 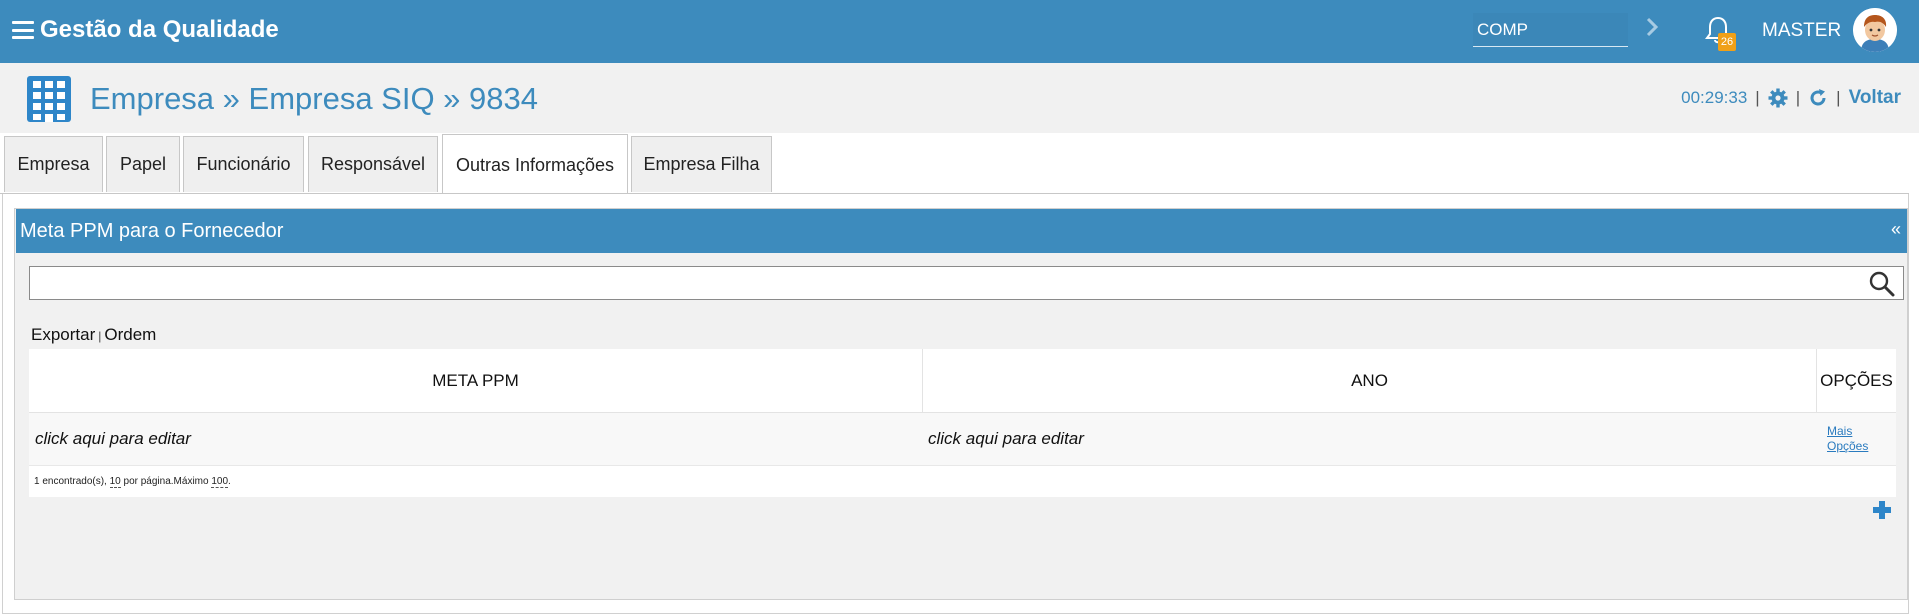 I want to click on more-options-link: Mais Opções, so click(x=1847, y=439).